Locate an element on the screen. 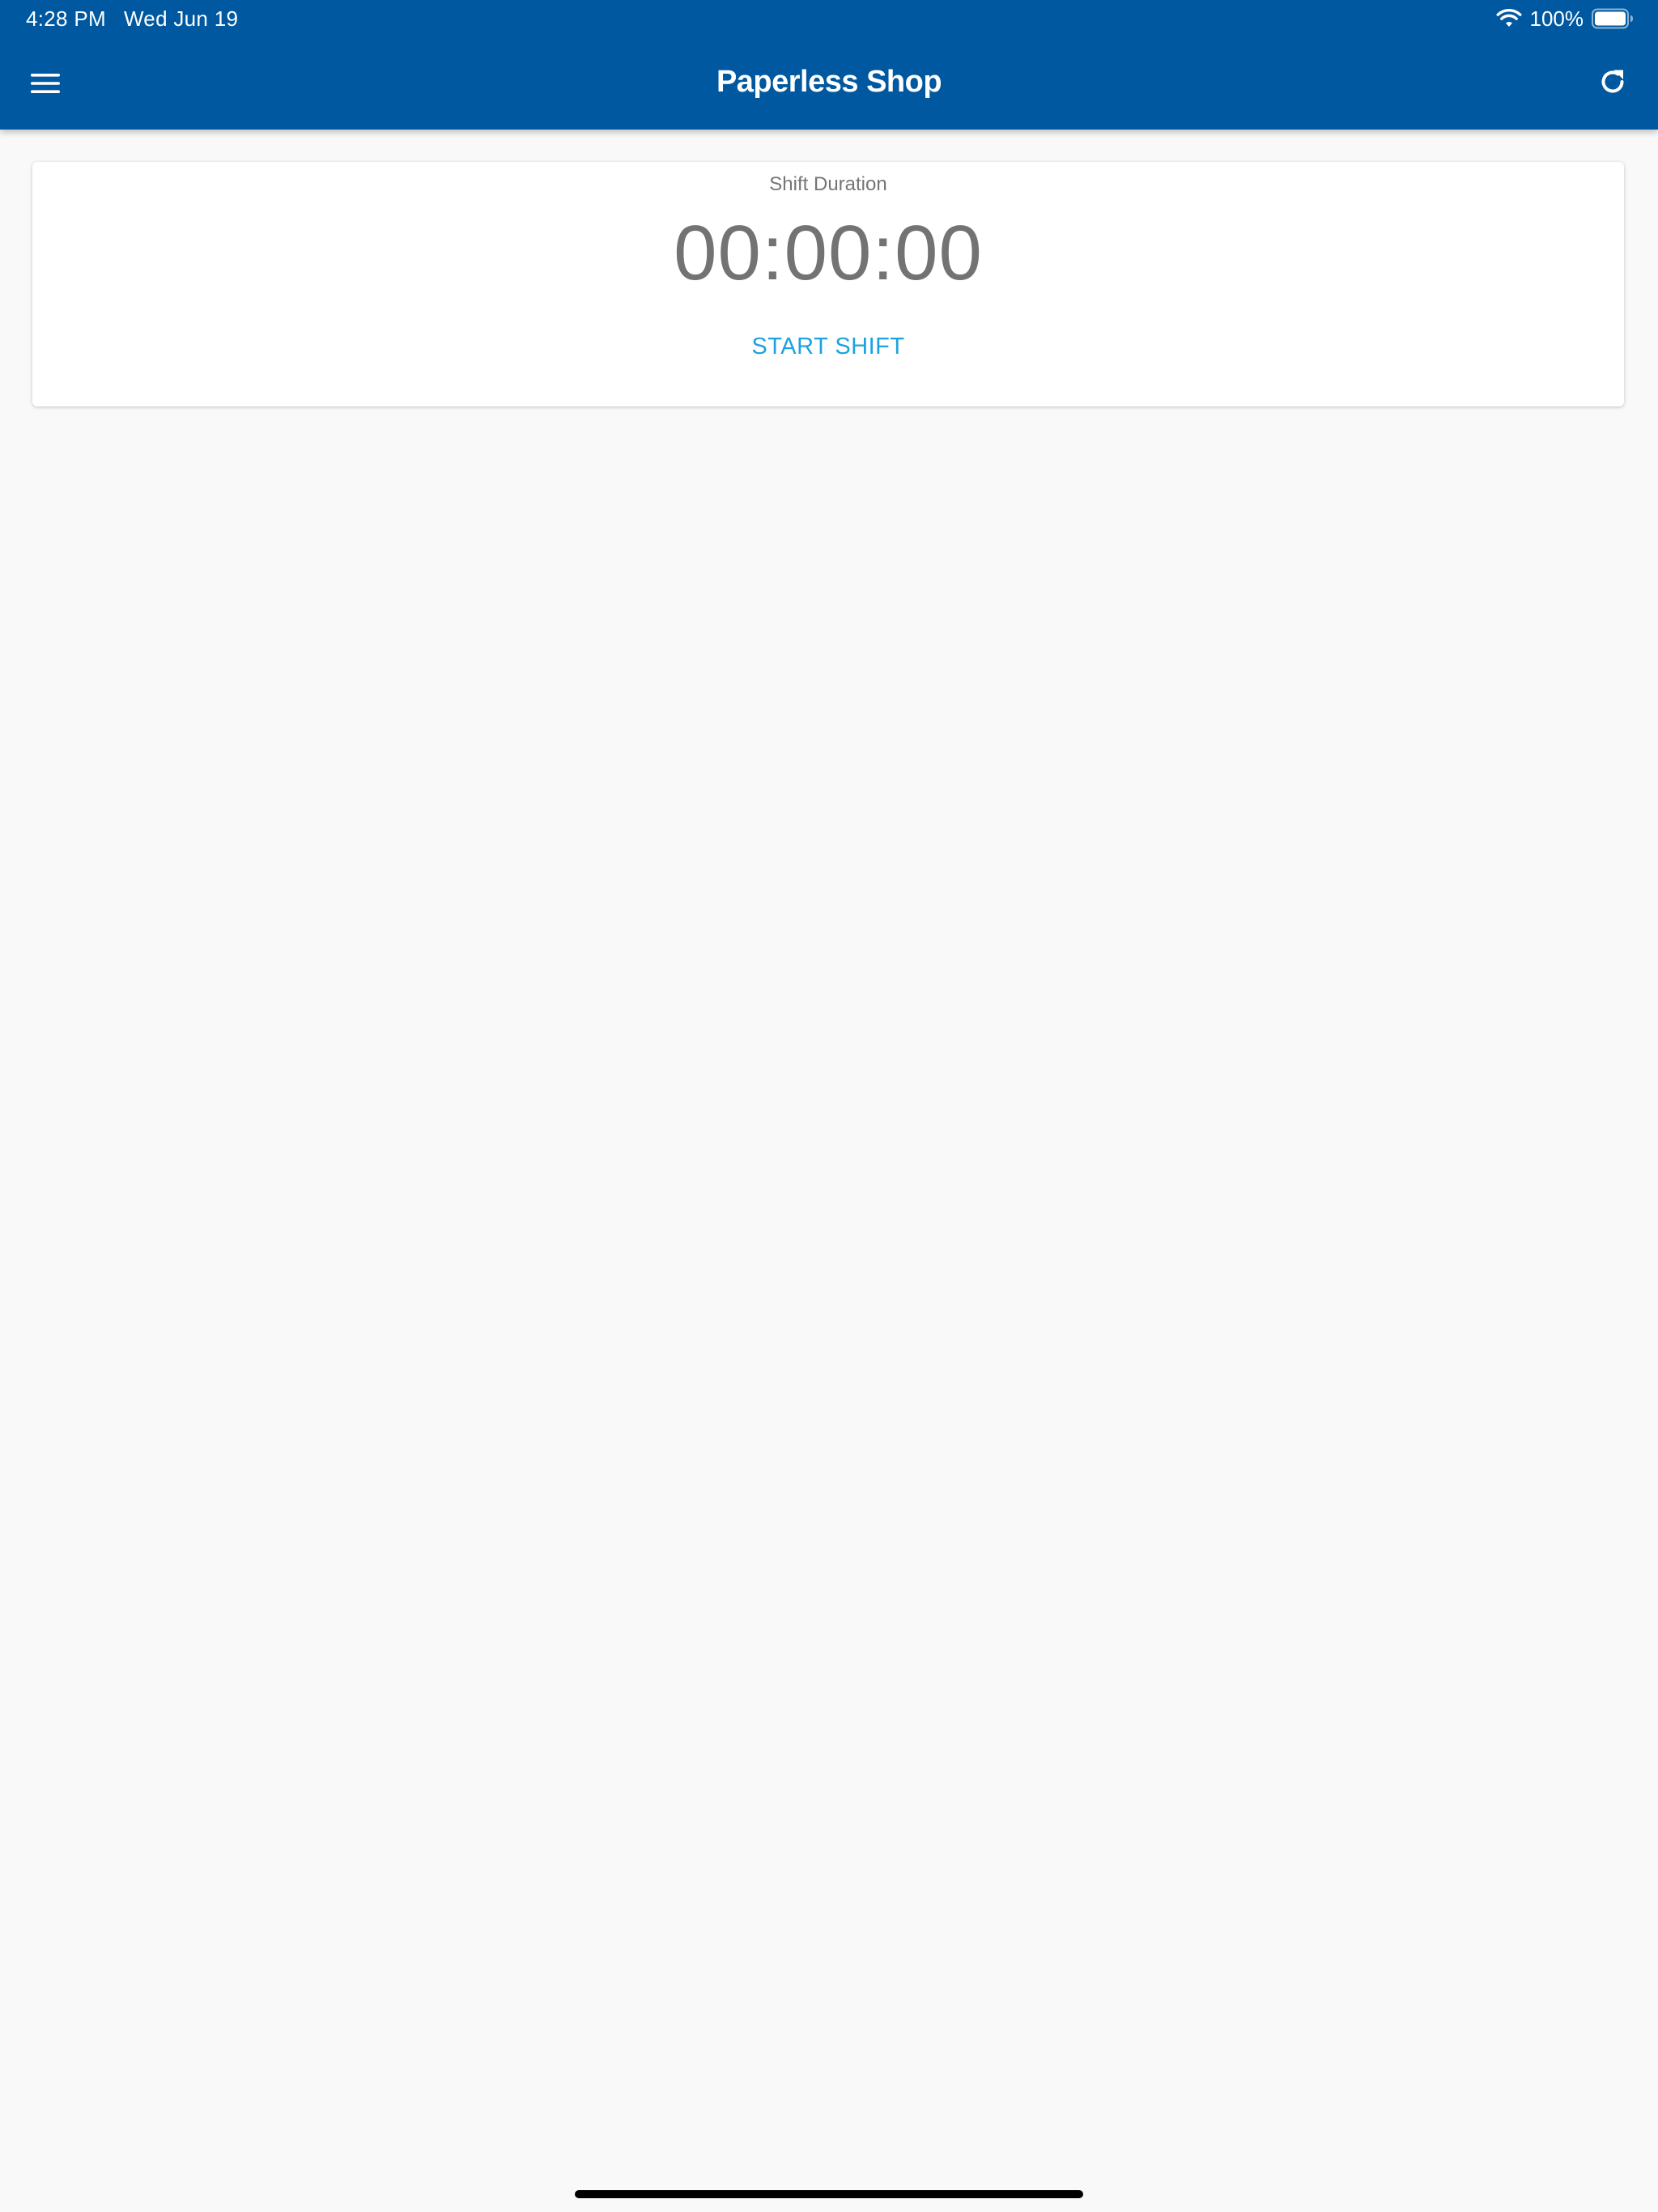  status-datetime: 4:28 PM Wed Jun 19 is located at coordinates (132, 19).